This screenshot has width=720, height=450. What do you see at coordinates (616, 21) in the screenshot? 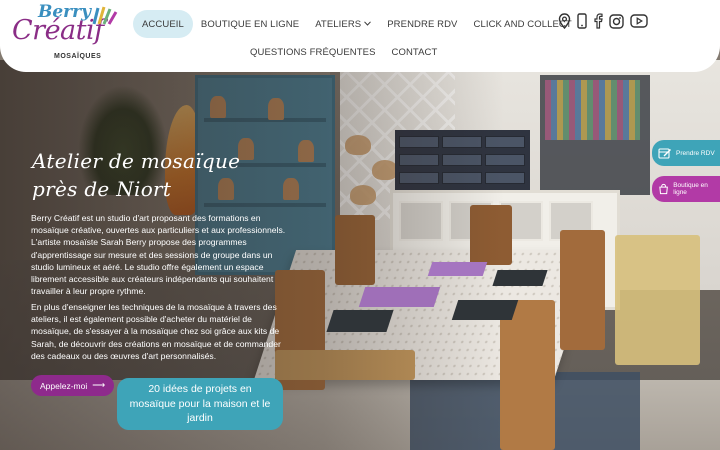
I see `instagram-icon` at bounding box center [616, 21].